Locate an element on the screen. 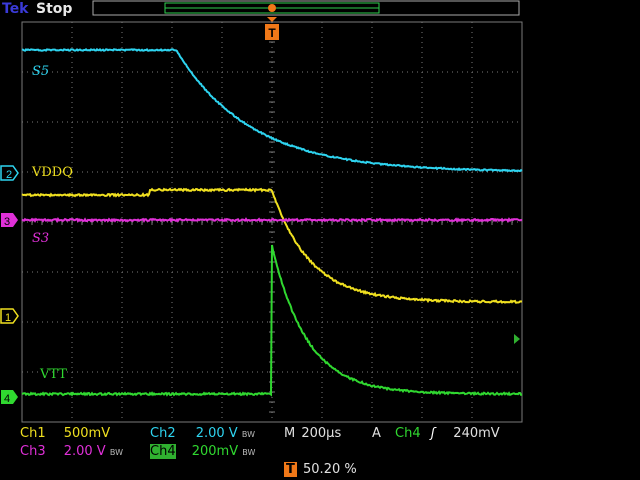 The height and width of the screenshot is (480, 640). ch2-readout: Ch2 2.00 V BW is located at coordinates (202, 434).